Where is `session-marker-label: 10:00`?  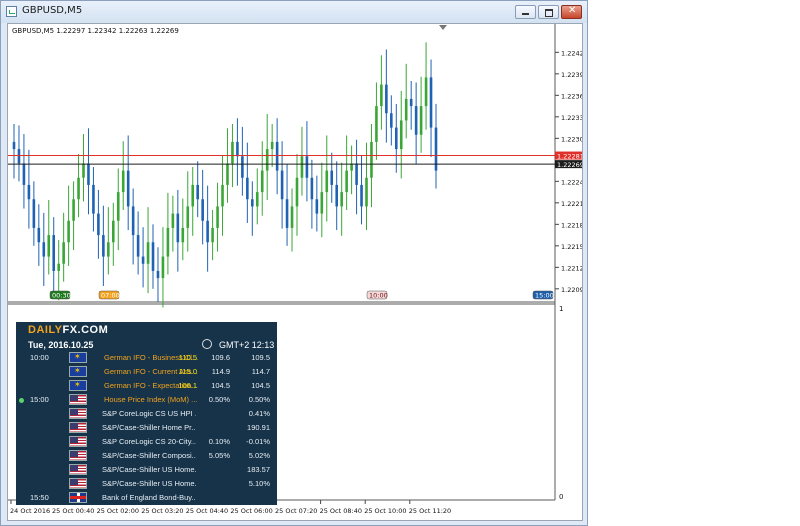
session-marker-label: 10:00 is located at coordinates (378, 296).